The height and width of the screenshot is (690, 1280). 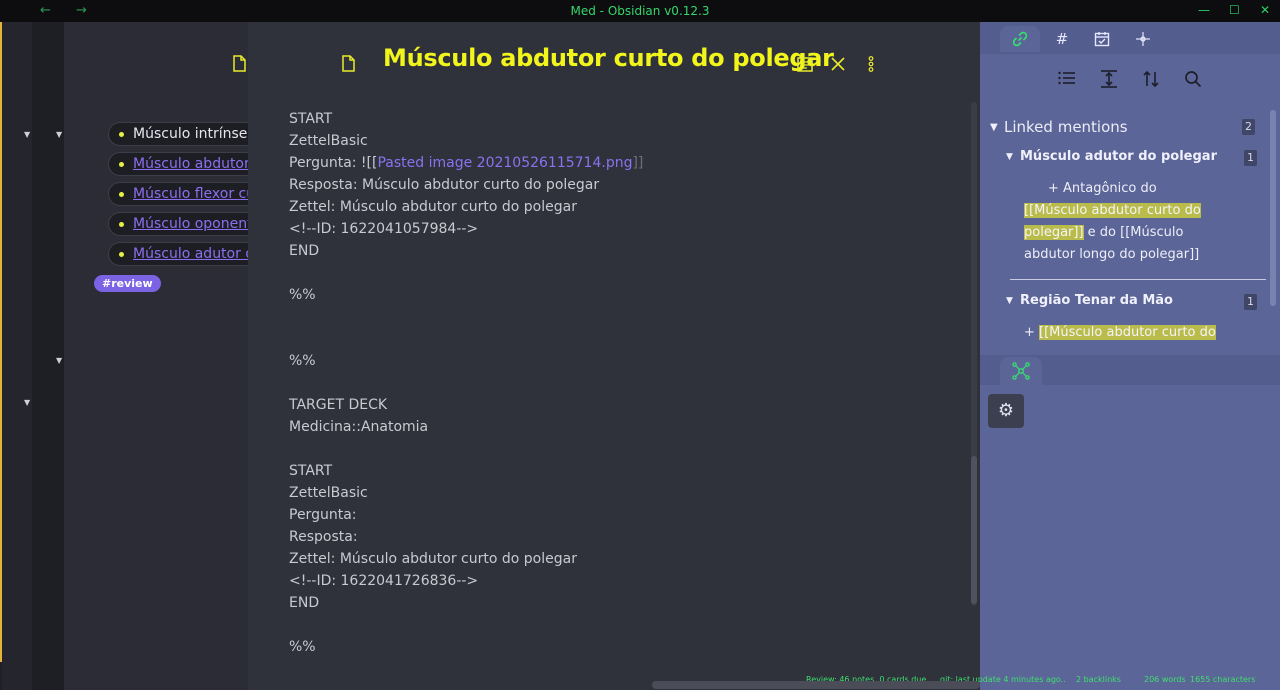 What do you see at coordinates (1118, 156) in the screenshot?
I see `backlink-group-title: Músculo adutor do polegar` at bounding box center [1118, 156].